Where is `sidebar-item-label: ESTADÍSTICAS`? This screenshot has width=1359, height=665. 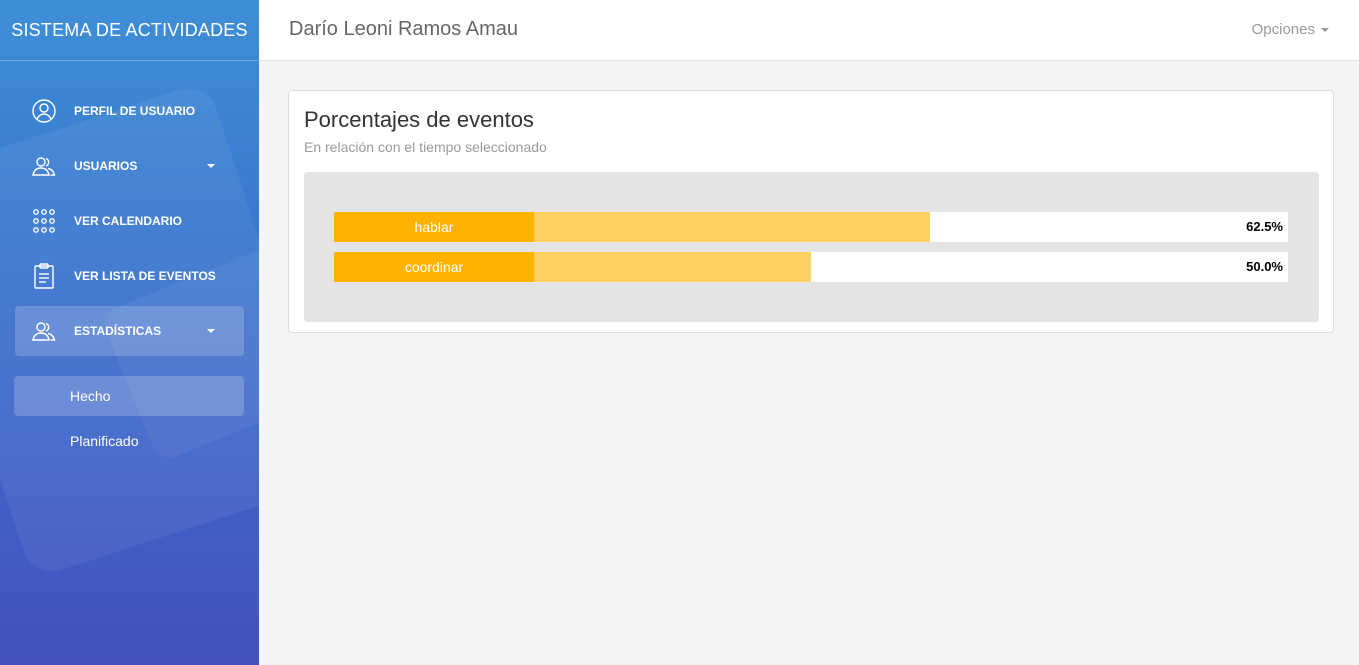 sidebar-item-label: ESTADÍSTICAS is located at coordinates (118, 331).